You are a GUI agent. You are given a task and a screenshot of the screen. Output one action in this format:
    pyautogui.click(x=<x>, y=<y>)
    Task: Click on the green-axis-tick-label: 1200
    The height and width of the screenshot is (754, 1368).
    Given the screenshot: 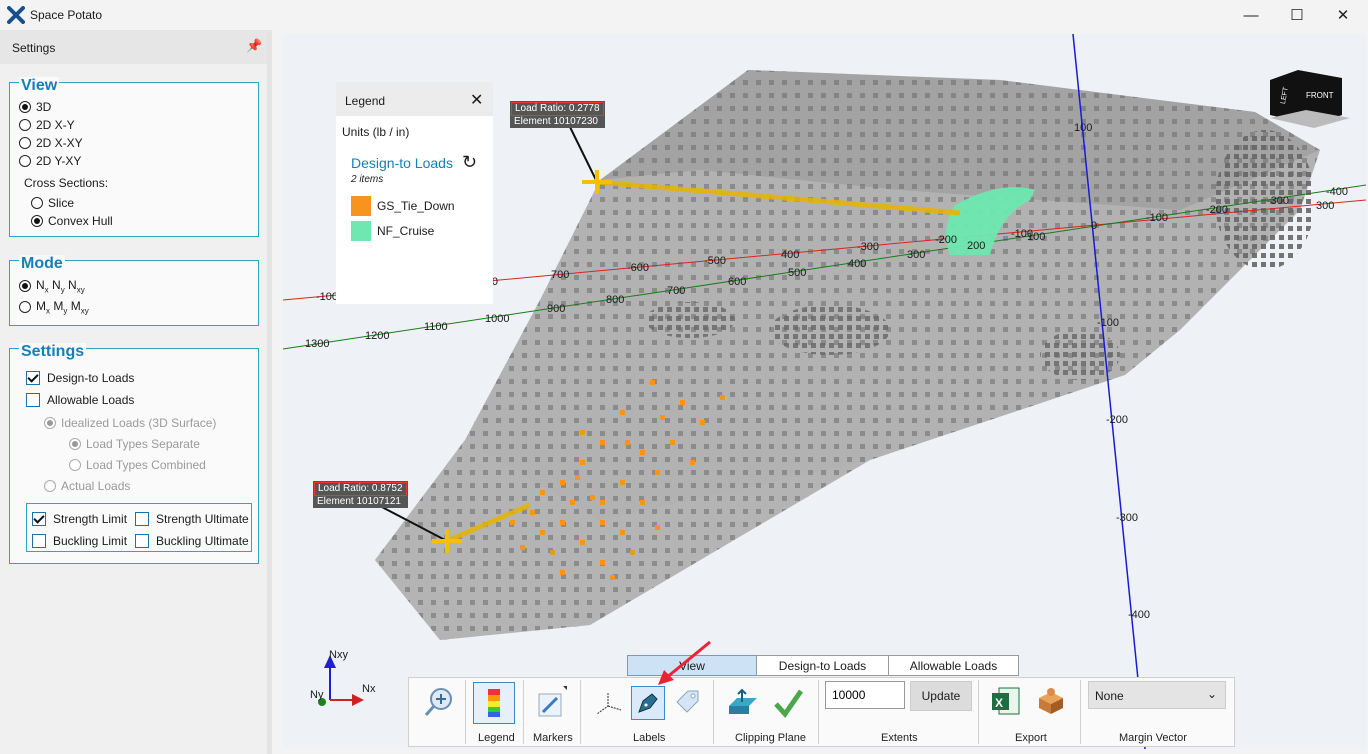 What is the action you would take?
    pyautogui.click(x=377, y=336)
    